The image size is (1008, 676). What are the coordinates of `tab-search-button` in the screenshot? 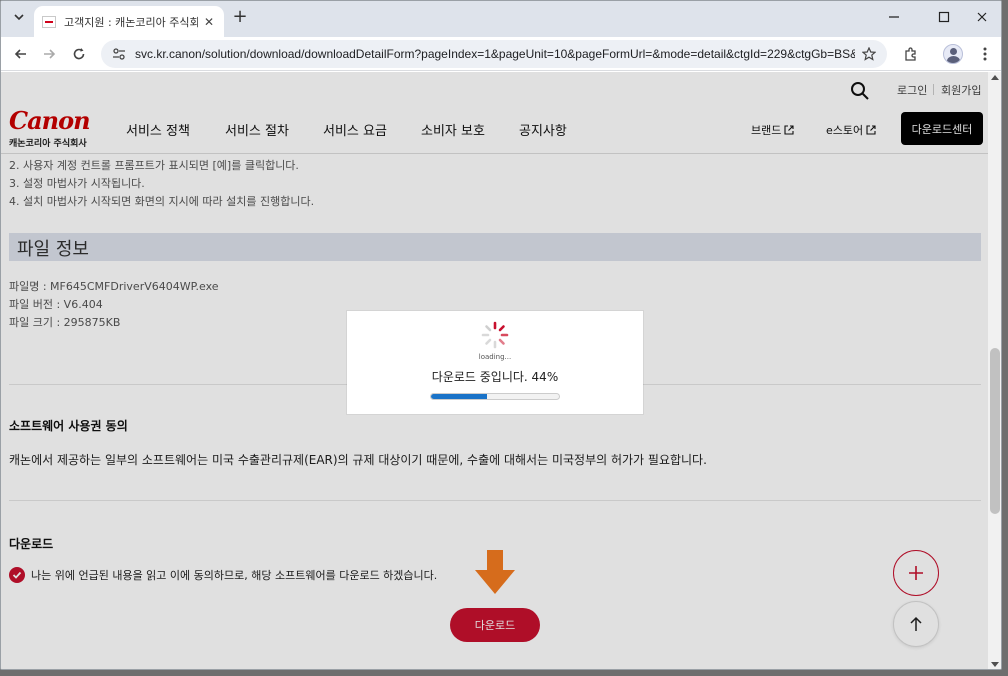 It's located at (19, 17).